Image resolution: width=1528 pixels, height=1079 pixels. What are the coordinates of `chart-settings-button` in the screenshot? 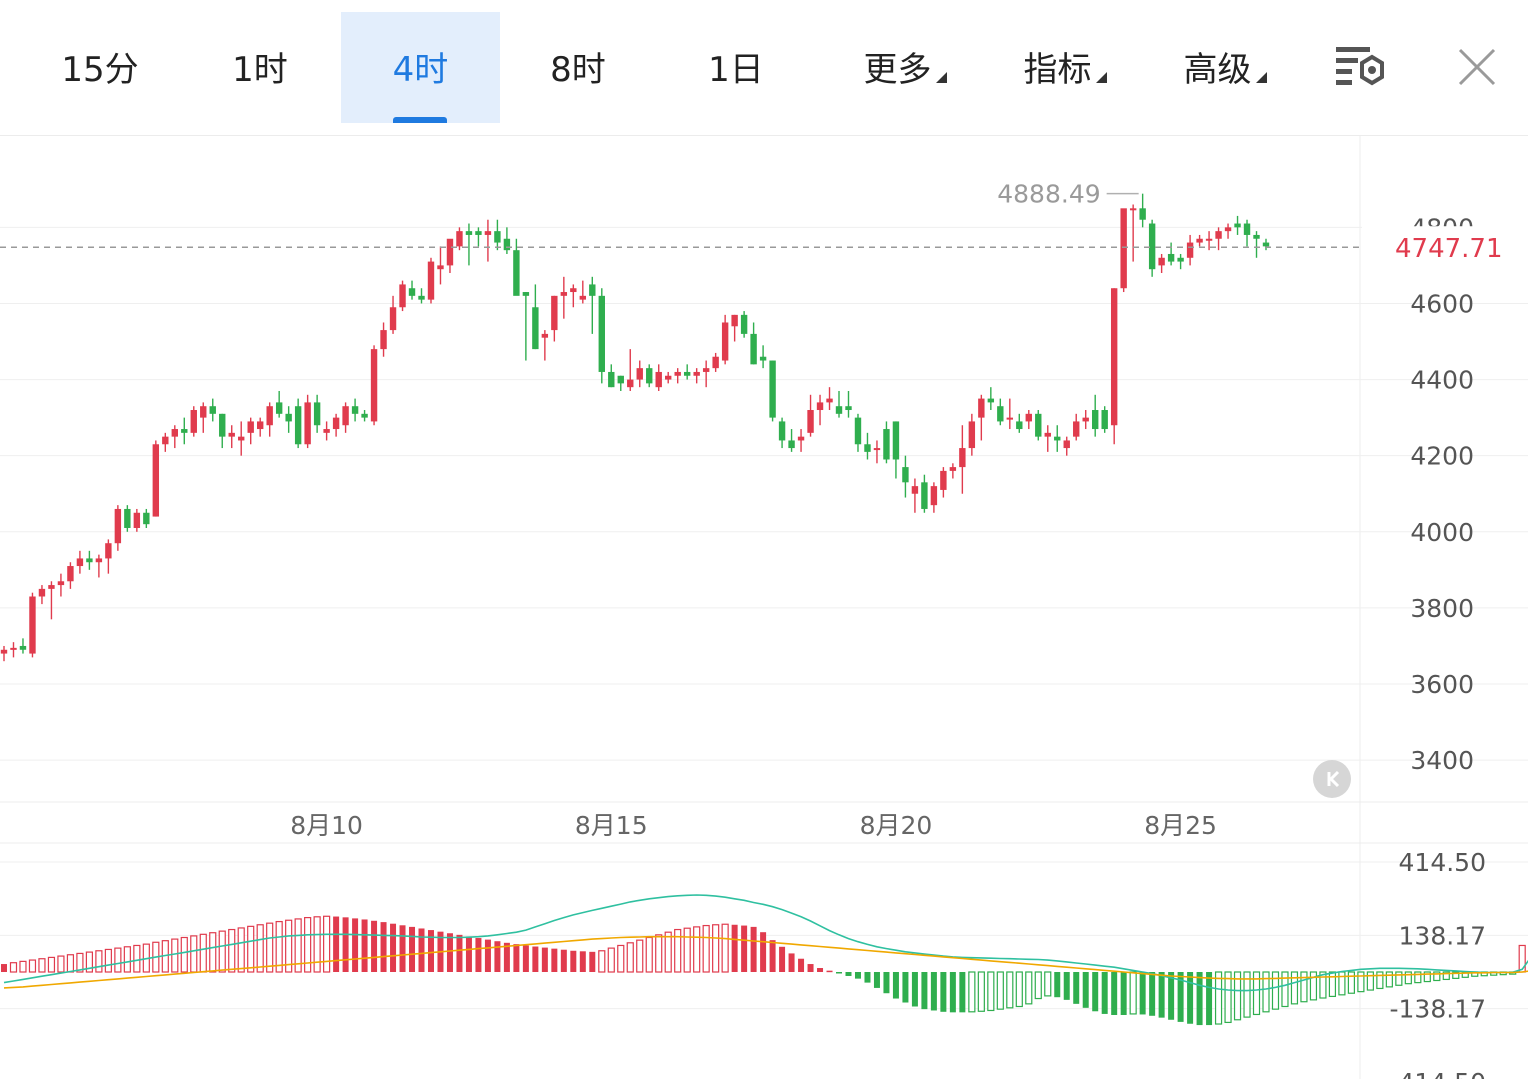 It's located at (1360, 68).